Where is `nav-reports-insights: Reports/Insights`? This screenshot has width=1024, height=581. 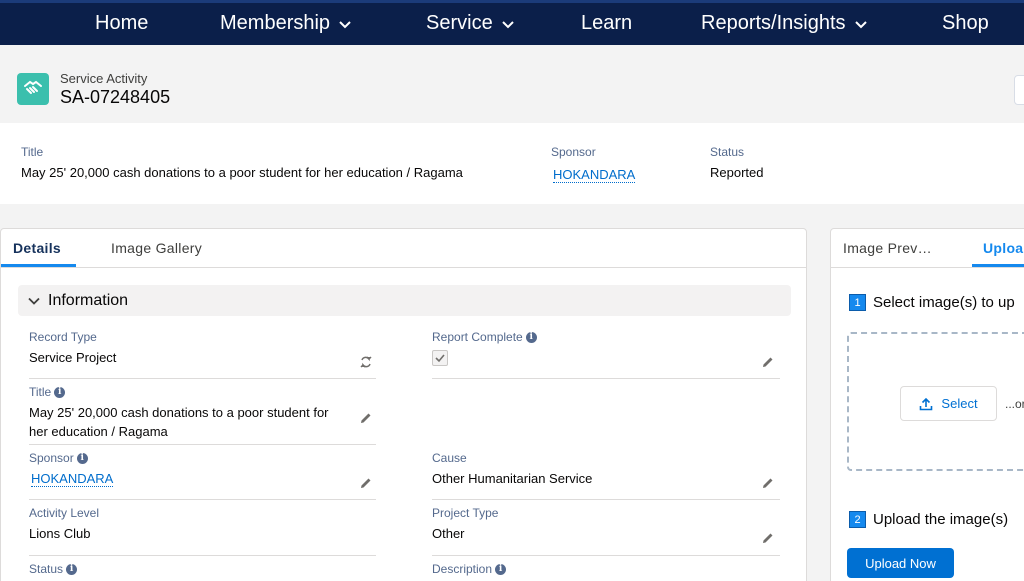
nav-reports-insights: Reports/Insights is located at coordinates (784, 23).